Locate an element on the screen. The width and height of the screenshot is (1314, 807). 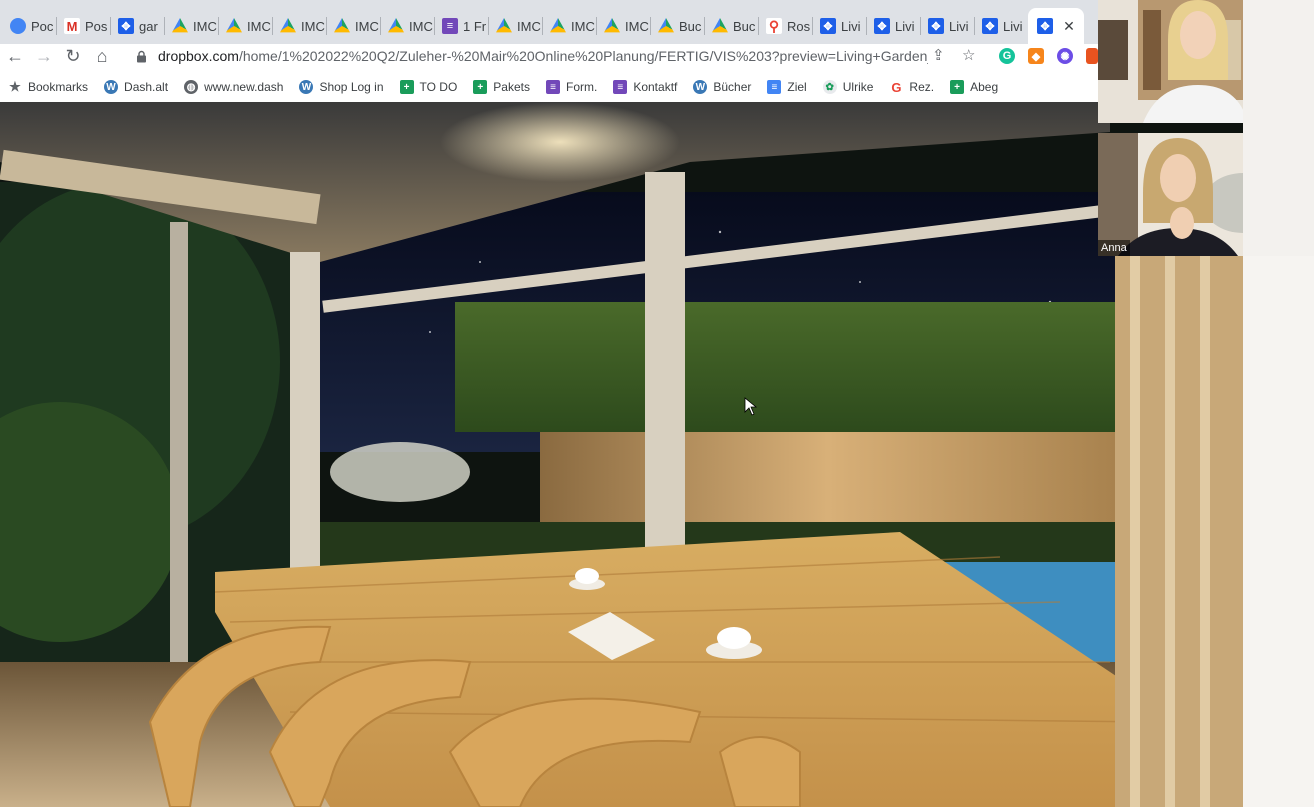
extension-icon is located at coordinates (1092, 56).